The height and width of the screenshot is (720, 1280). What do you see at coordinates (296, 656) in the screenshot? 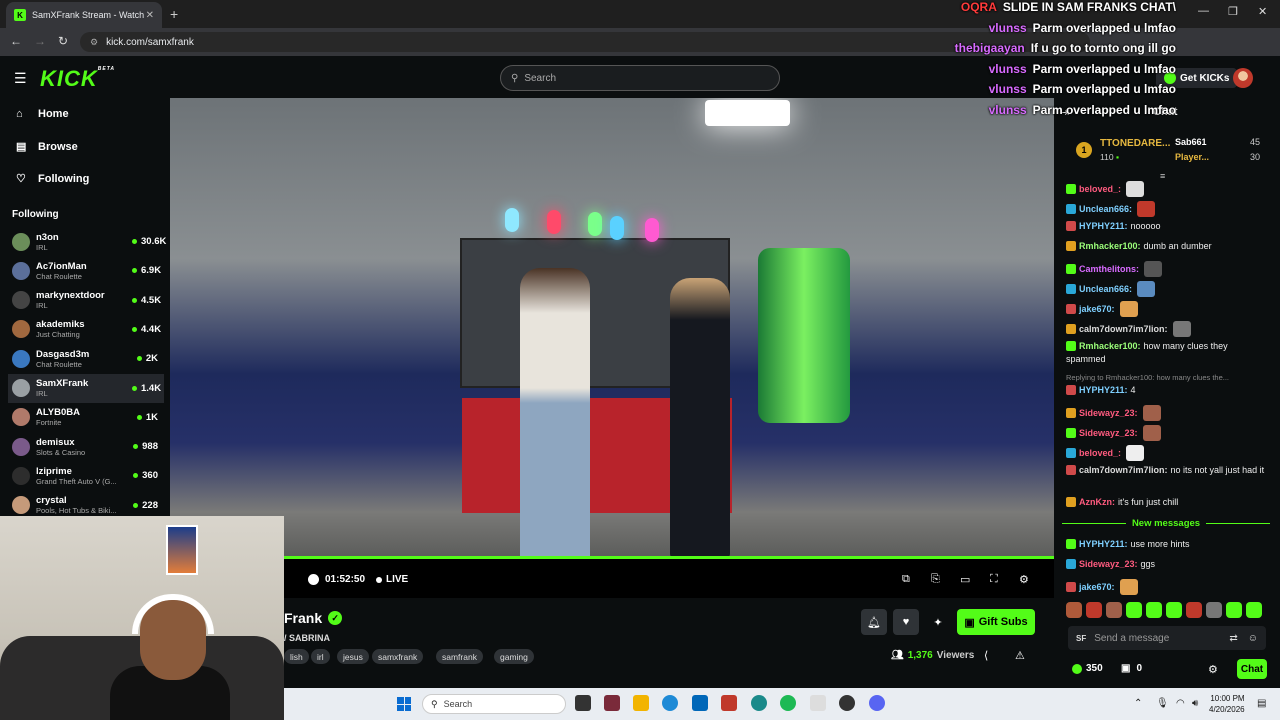
I see `stream-tag: lish` at bounding box center [296, 656].